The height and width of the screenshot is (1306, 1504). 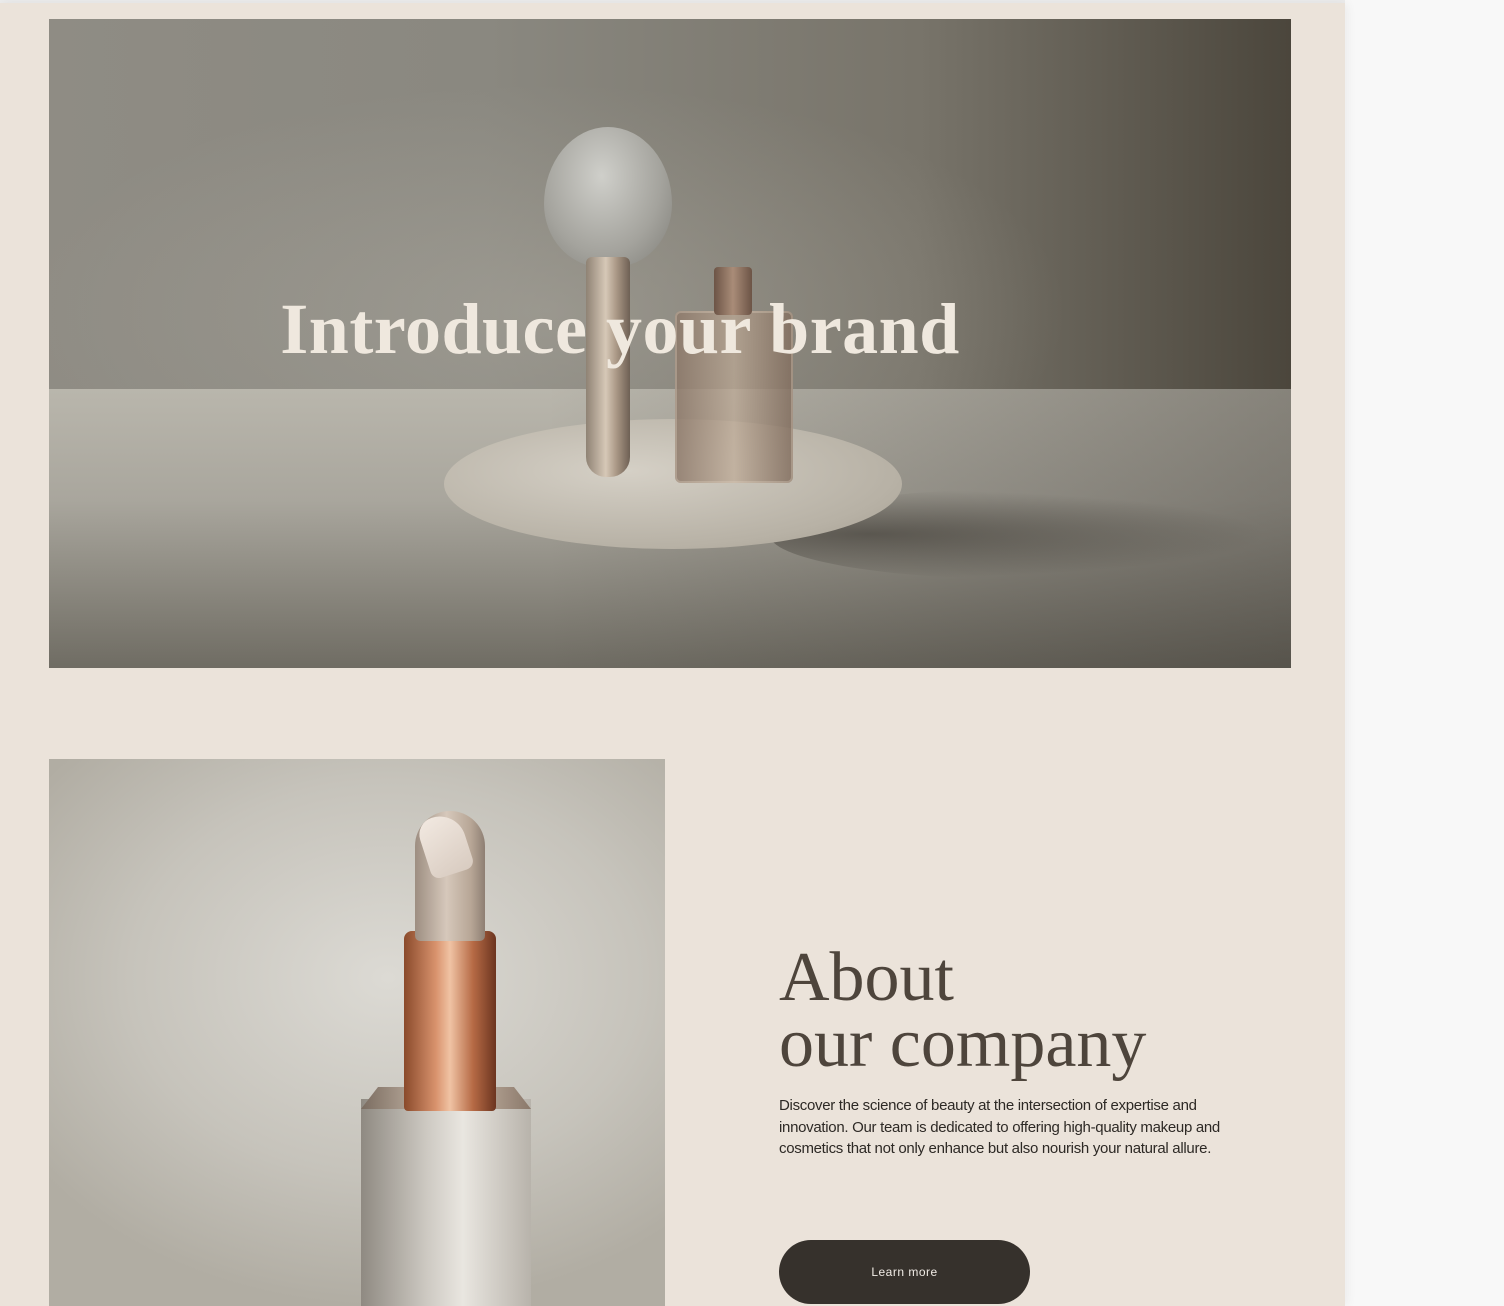 I want to click on makeup-brush-head, so click(x=608, y=197).